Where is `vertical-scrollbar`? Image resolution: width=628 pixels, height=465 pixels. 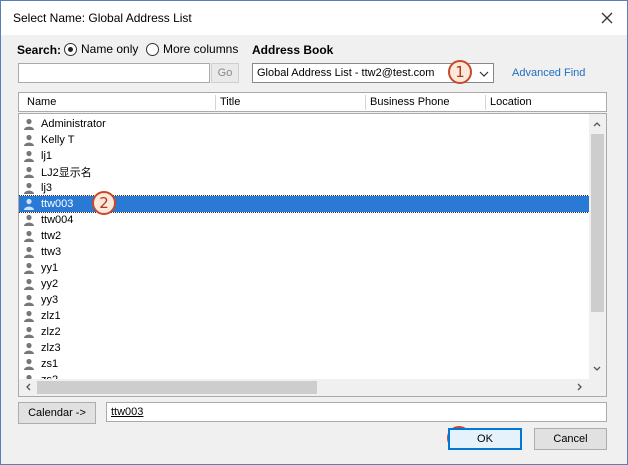 vertical-scrollbar is located at coordinates (597, 247).